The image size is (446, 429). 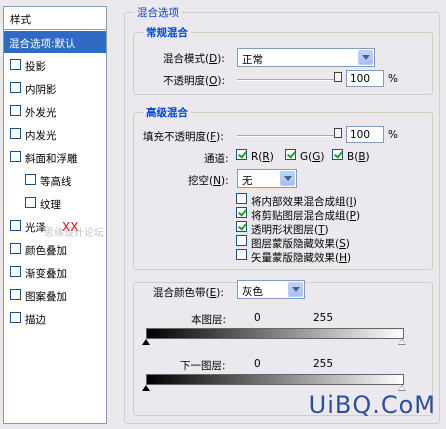 What do you see at coordinates (393, 79) in the screenshot?
I see `opacity-unit: %` at bounding box center [393, 79].